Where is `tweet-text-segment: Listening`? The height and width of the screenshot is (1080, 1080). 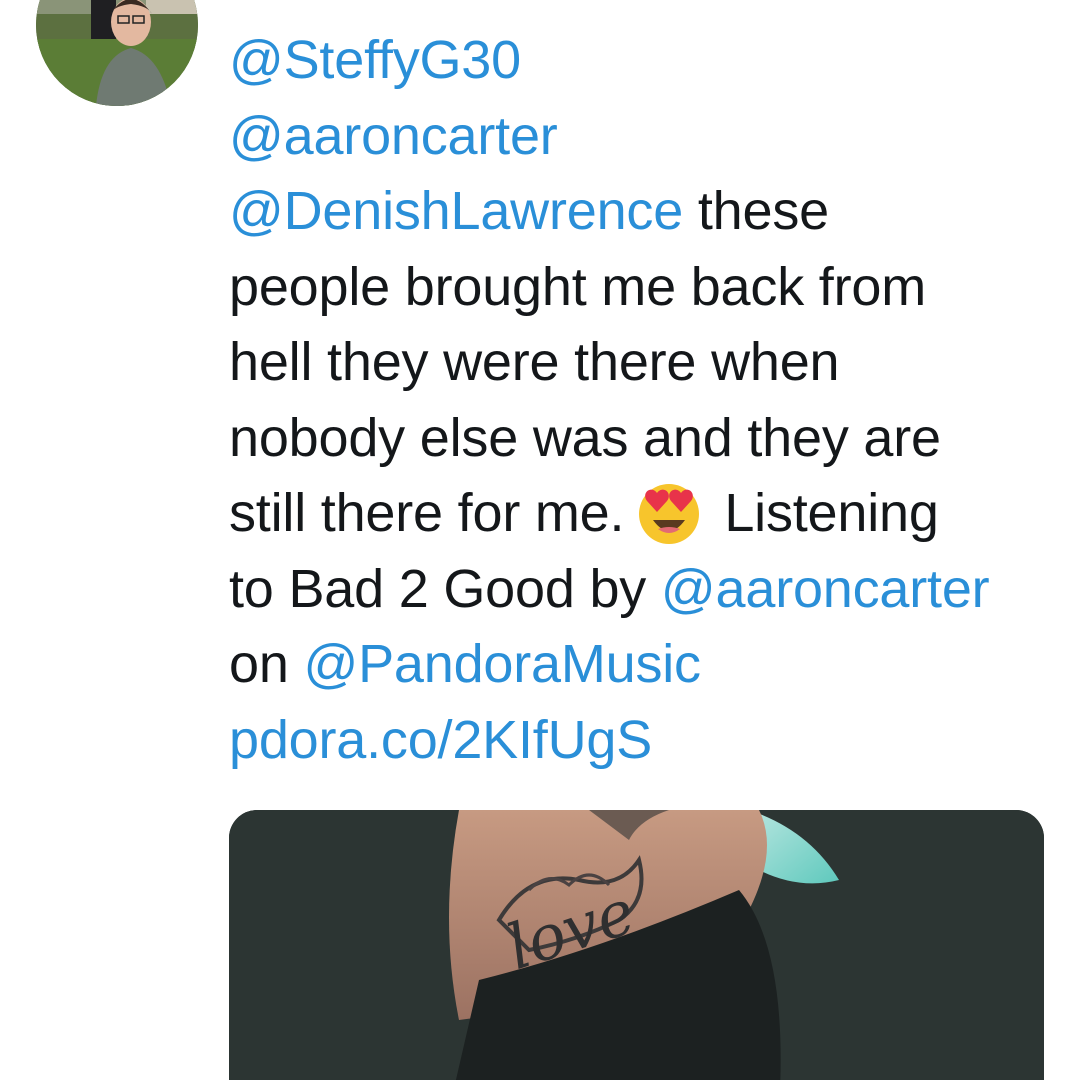
tweet-text-segment: Listening is located at coordinates (831, 513).